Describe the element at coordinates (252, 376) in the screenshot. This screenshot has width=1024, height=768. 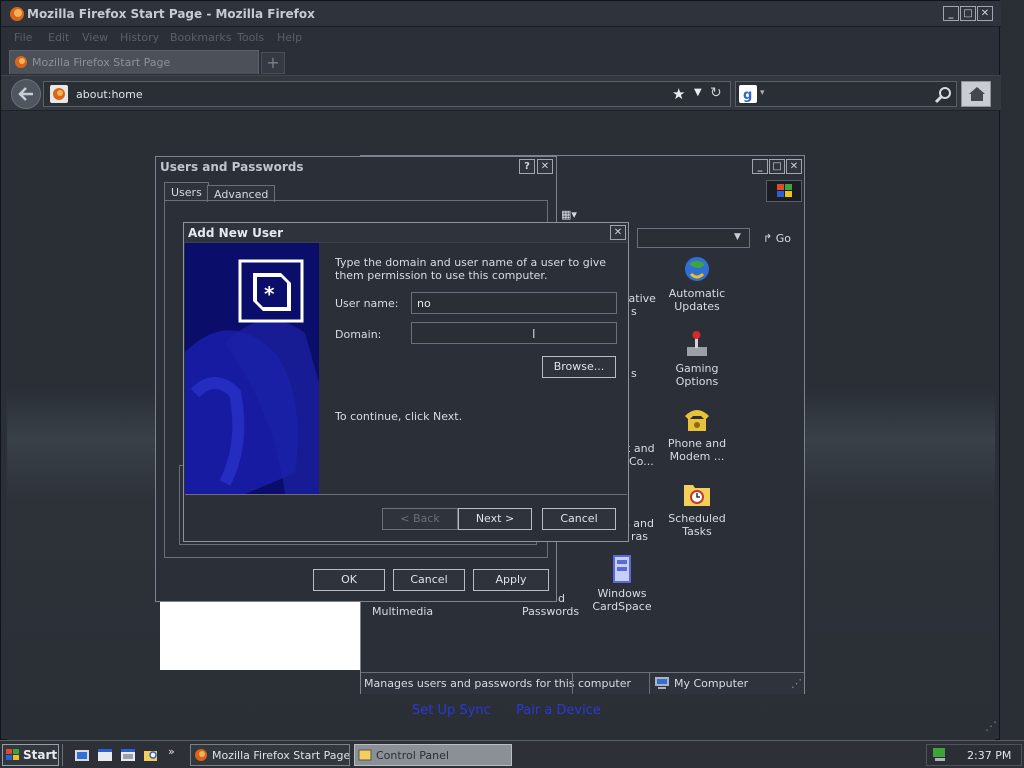
I see `wizard-key-icon: *` at that location.